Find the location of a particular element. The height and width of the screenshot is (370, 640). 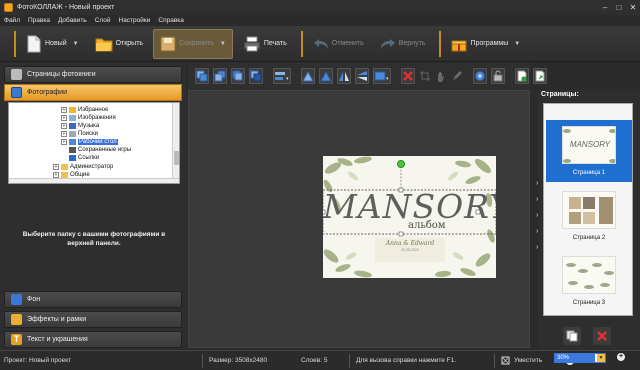

flip-horizontal-button is located at coordinates (344, 76).